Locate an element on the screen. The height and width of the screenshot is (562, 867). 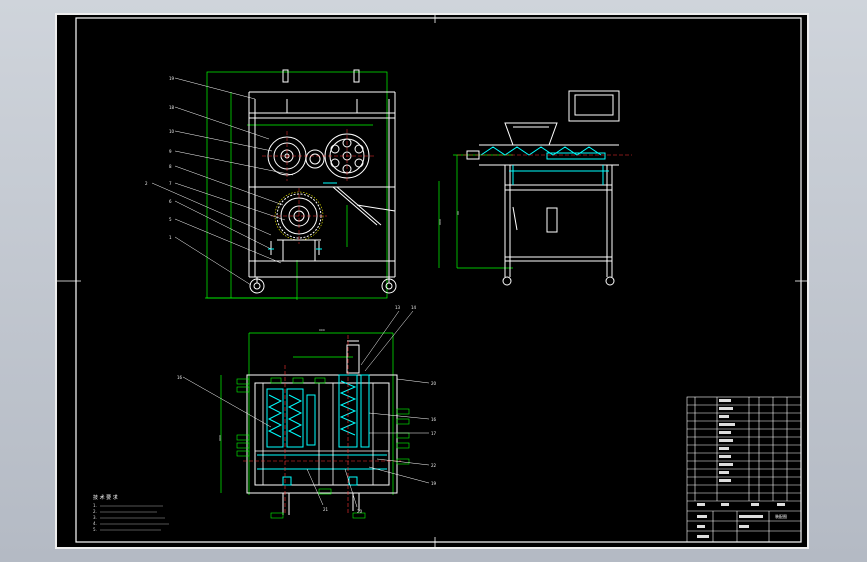
svg-text: 13 is located at coordinates (398, 307).